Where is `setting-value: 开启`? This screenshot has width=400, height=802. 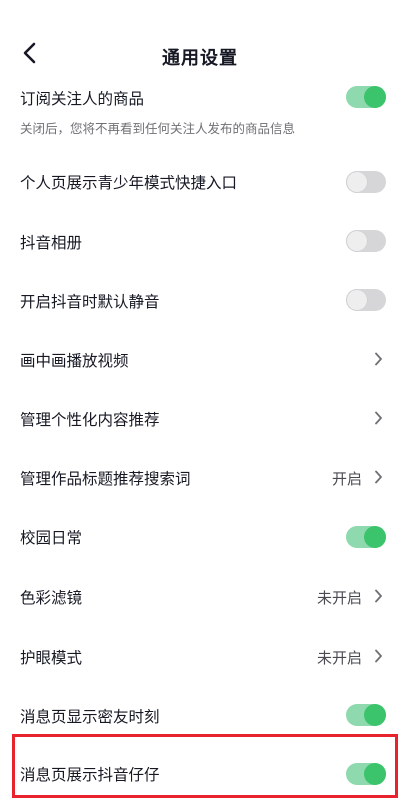 setting-value: 开启 is located at coordinates (346, 479).